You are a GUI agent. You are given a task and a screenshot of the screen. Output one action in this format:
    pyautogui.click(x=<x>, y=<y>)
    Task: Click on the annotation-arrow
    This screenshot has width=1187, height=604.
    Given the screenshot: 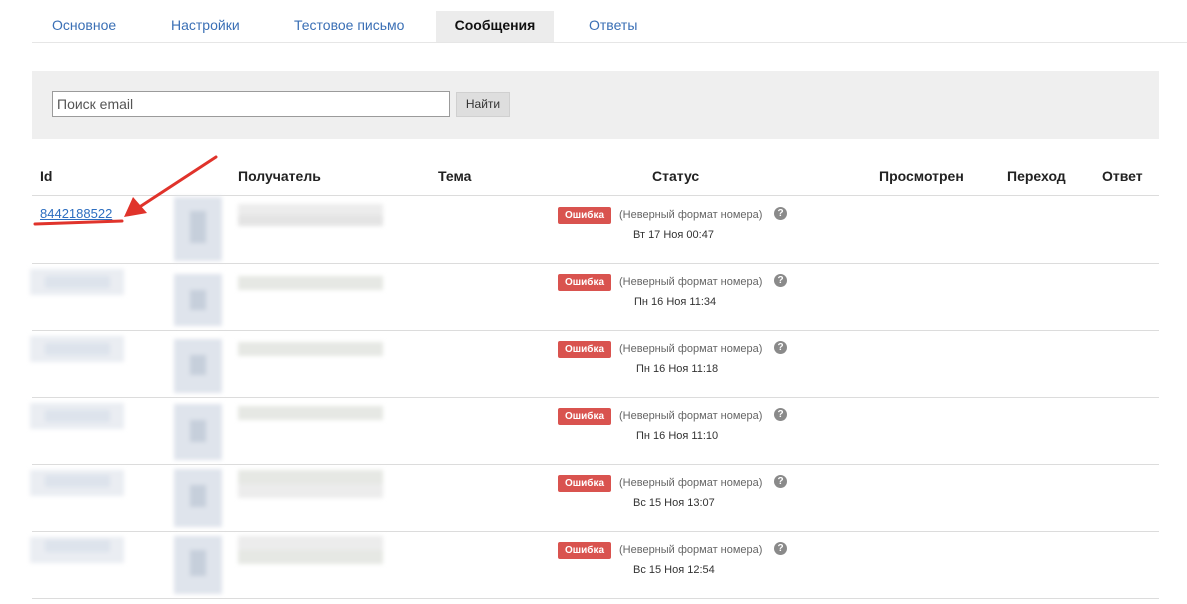 What is the action you would take?
    pyautogui.click(x=125, y=190)
    